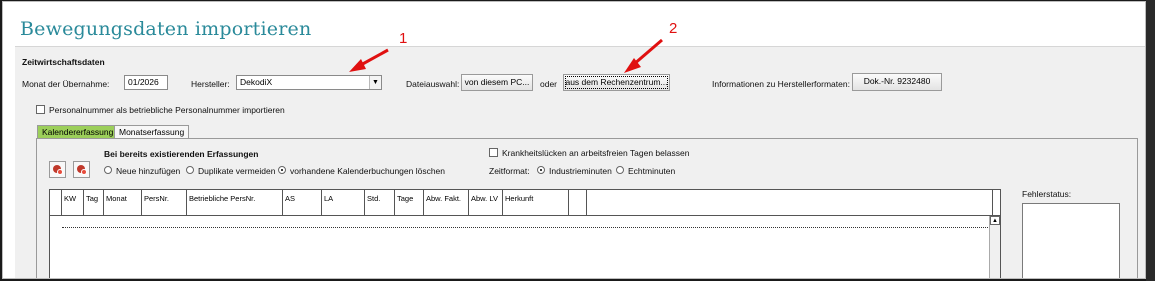 The width and height of the screenshot is (1155, 281). I want to click on annotation-overlay, so click(506, 55).